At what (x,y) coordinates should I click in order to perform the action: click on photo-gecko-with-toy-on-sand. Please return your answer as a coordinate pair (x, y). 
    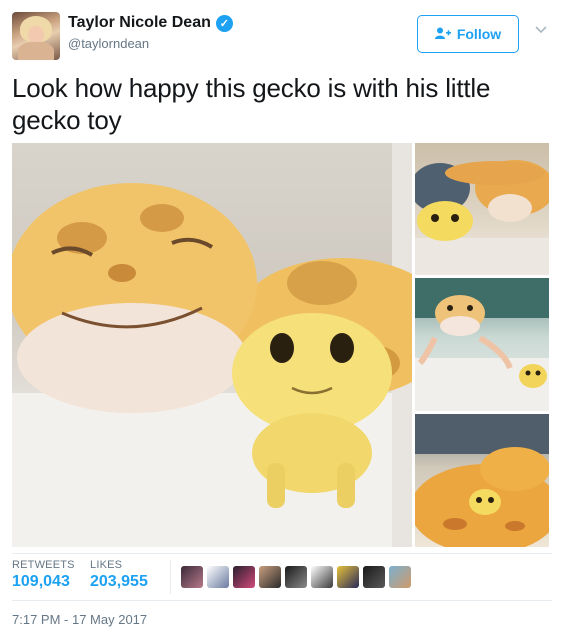
    Looking at the image, I should click on (482, 344).